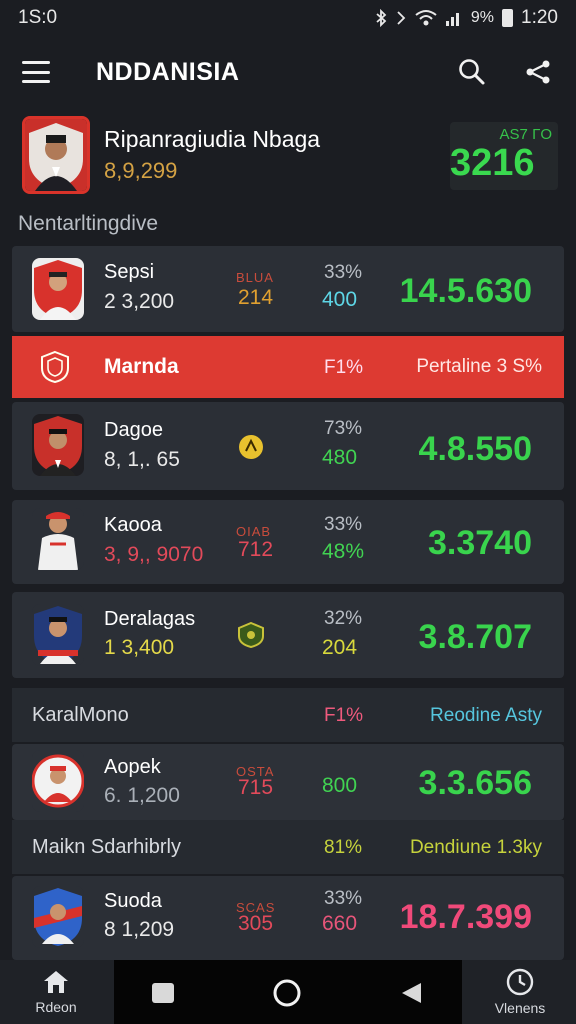  Describe the element at coordinates (56, 1007) in the screenshot. I see `nav-home-label: Rdeon` at that location.